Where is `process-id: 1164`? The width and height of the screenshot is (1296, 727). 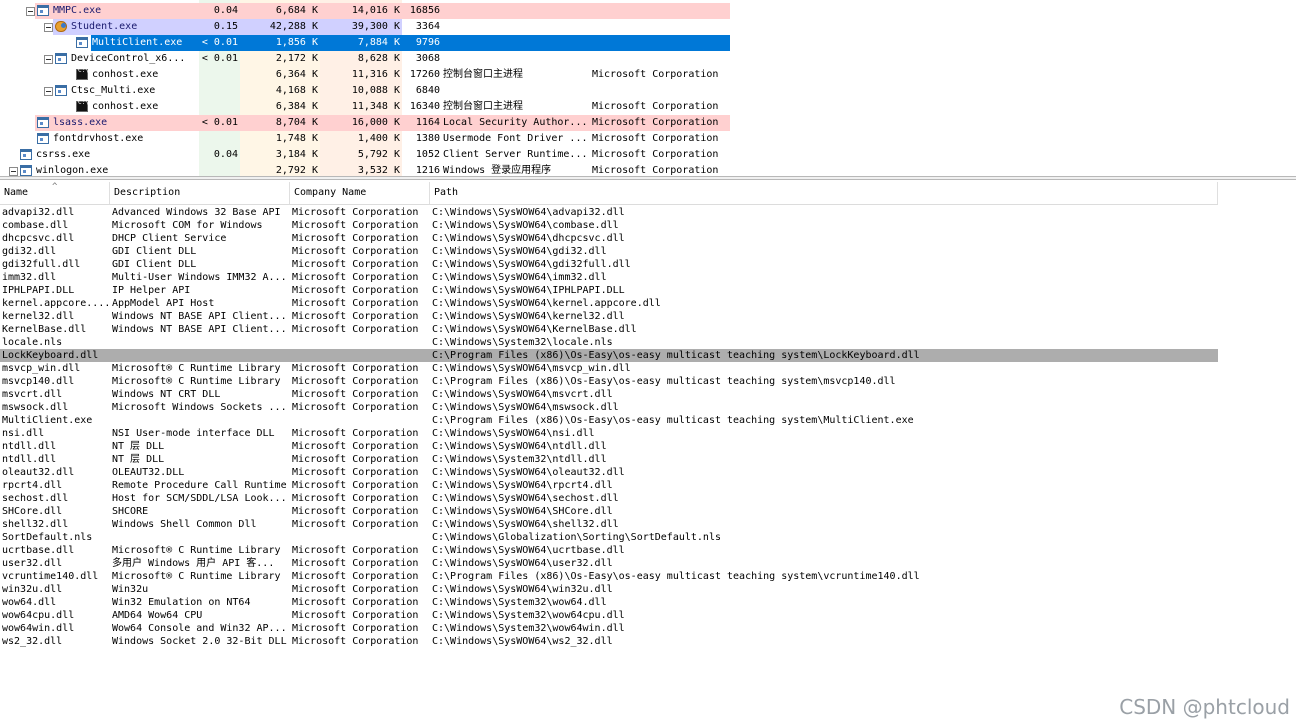
process-id: 1164 is located at coordinates (427, 122).